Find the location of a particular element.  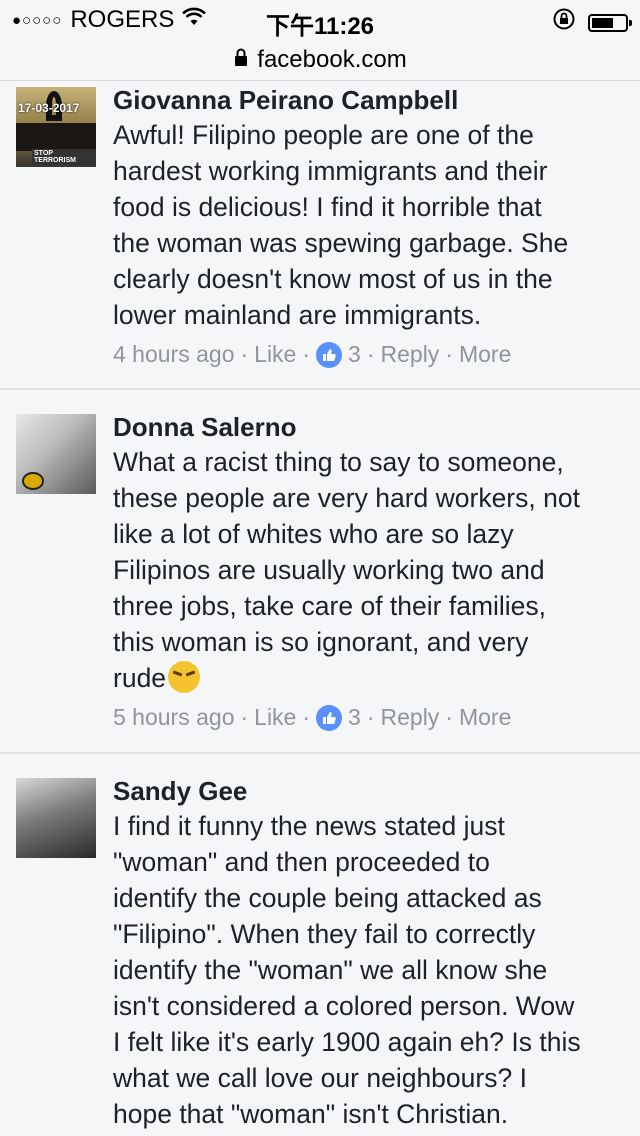

avatar: 17-03-2017 STOP TERRORISM is located at coordinates (56, 127).